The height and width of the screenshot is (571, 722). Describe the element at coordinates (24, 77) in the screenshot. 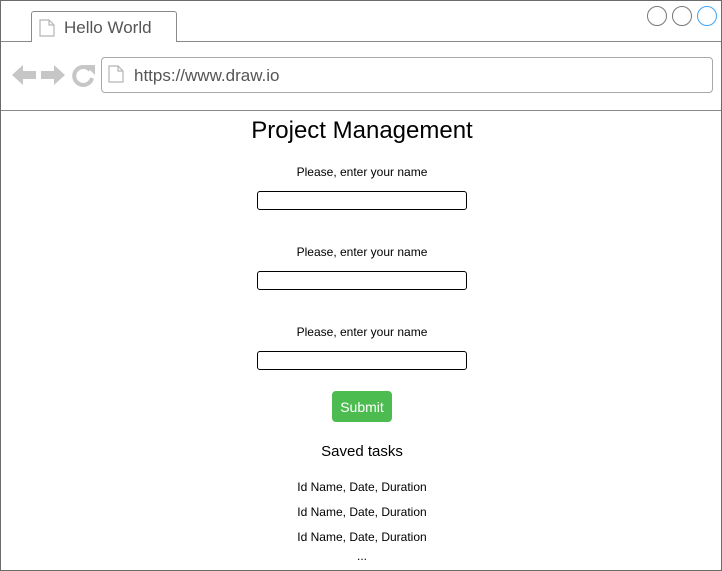

I see `back-arrow-icon` at that location.